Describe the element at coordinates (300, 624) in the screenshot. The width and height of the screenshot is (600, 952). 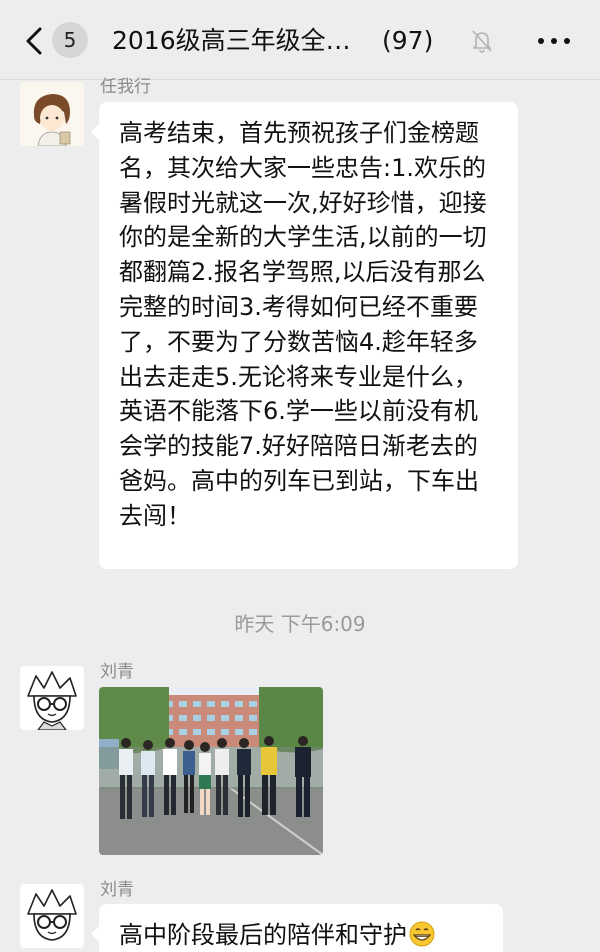
I see `message-timestamp: 昨天 下午6:09` at that location.